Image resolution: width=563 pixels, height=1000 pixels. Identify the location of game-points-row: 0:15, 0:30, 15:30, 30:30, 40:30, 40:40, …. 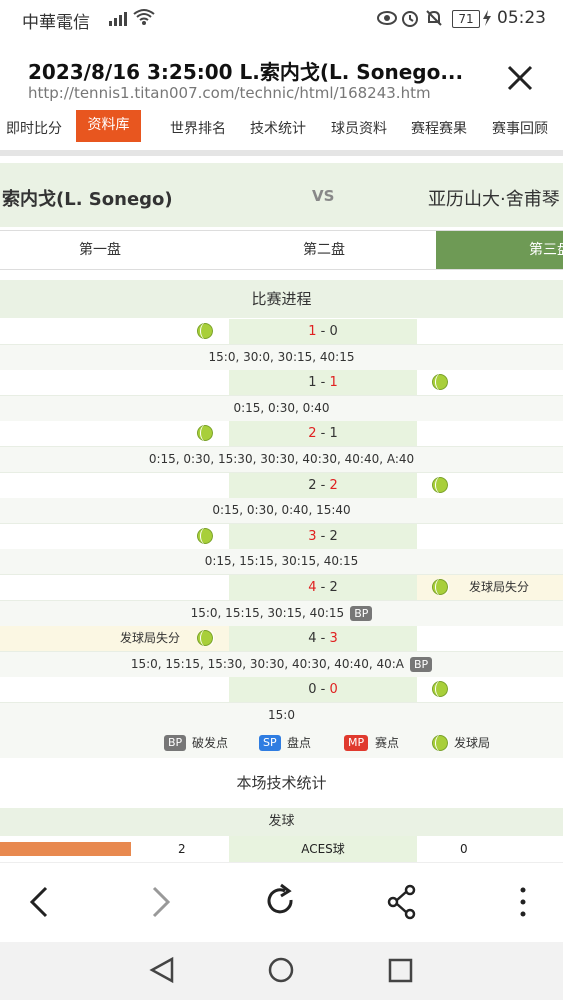
(281, 460).